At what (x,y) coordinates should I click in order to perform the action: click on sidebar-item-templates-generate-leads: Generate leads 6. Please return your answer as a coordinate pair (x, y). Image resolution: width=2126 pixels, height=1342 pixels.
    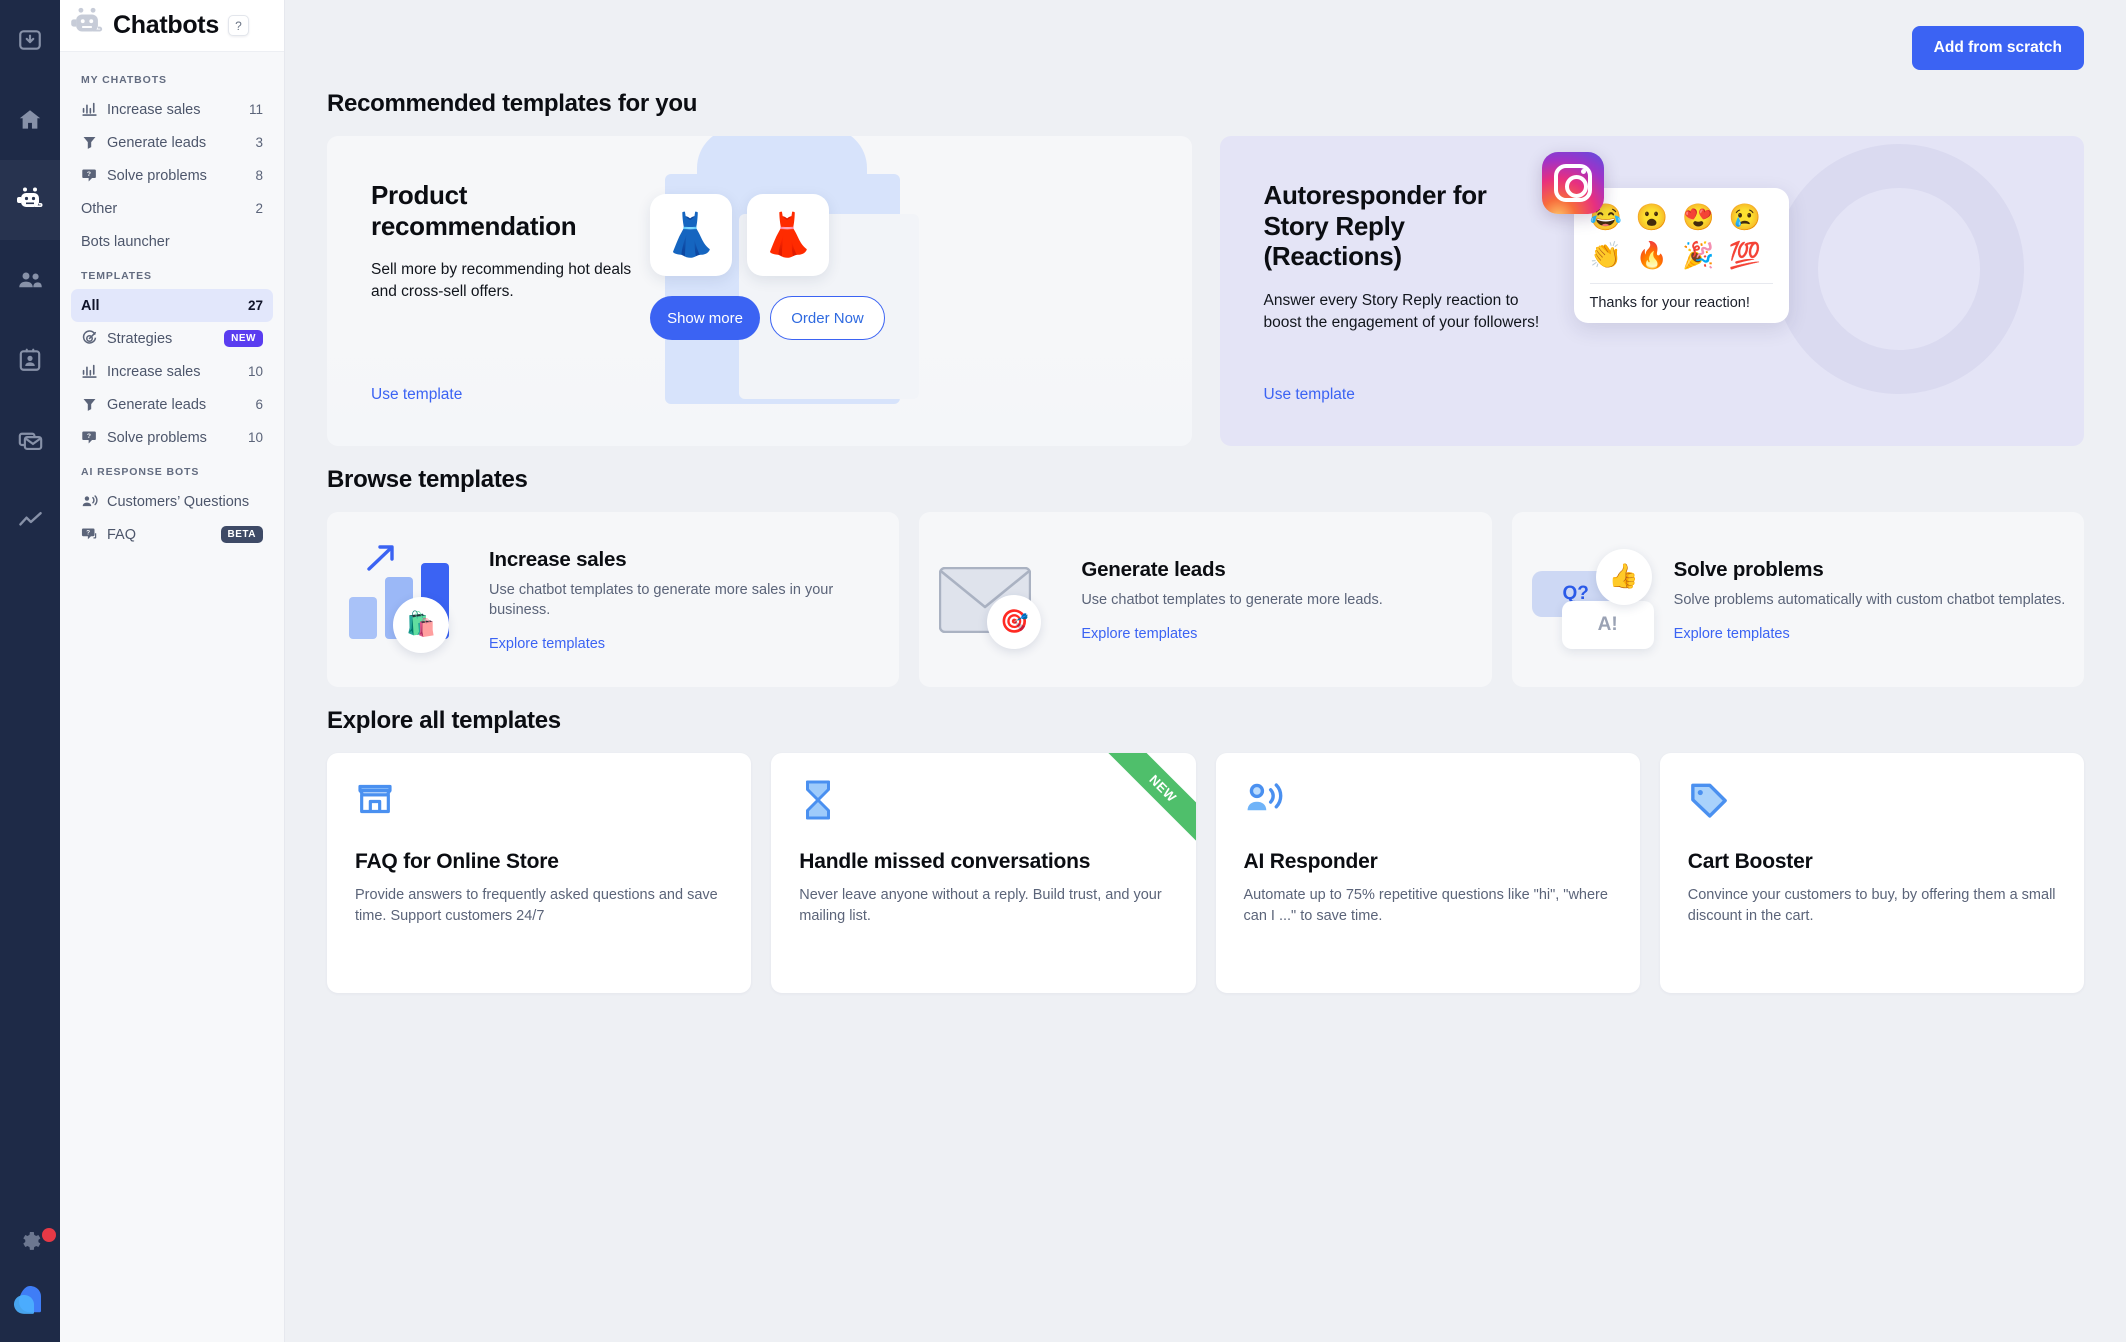
    Looking at the image, I should click on (172, 404).